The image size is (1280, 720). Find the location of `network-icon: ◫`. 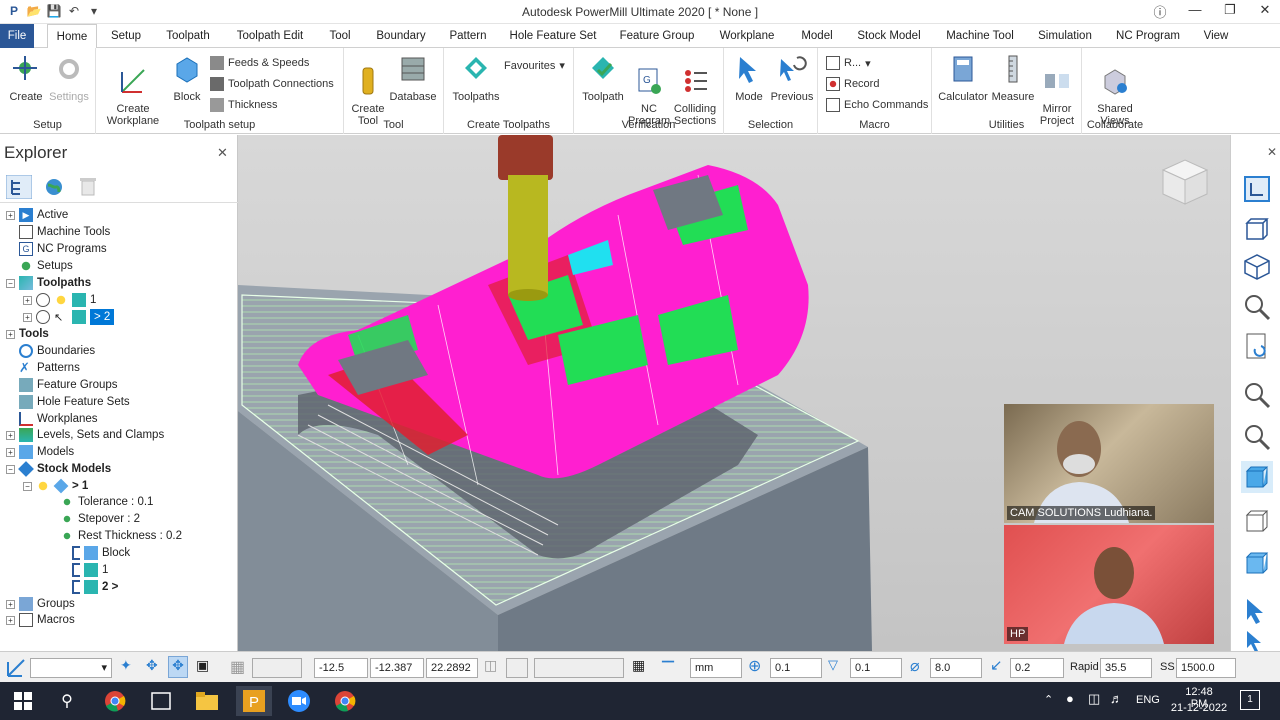

network-icon: ◫ is located at coordinates (1094, 699).